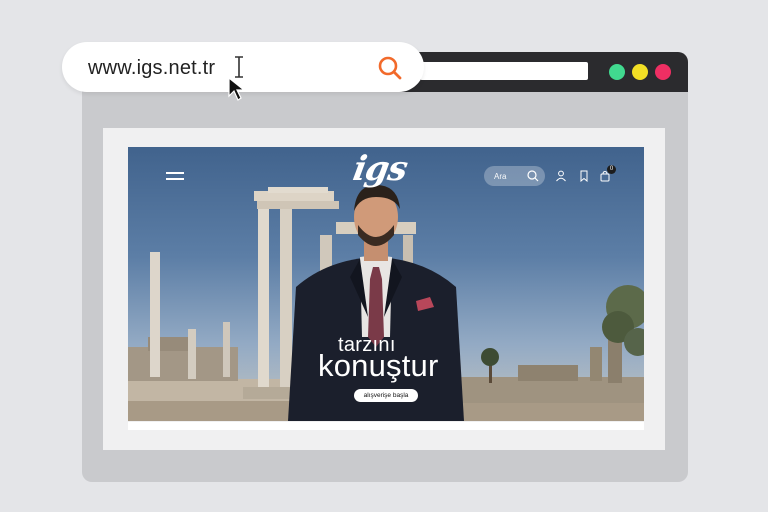  I want to click on menu-icon-bar, so click(175, 179).